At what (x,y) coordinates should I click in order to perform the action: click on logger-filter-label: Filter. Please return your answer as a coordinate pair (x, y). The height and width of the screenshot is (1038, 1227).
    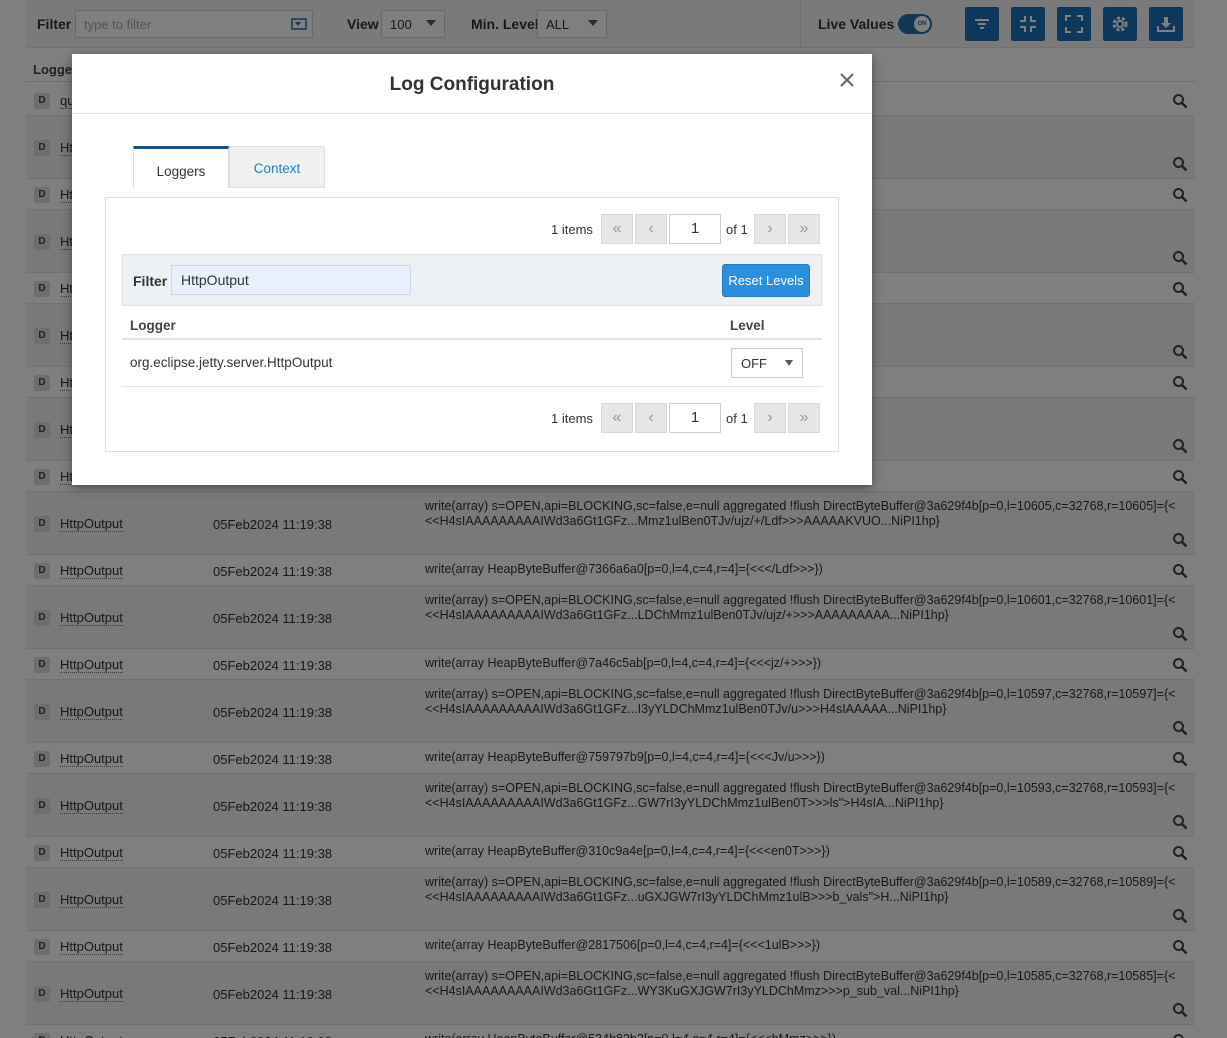
    Looking at the image, I should click on (150, 281).